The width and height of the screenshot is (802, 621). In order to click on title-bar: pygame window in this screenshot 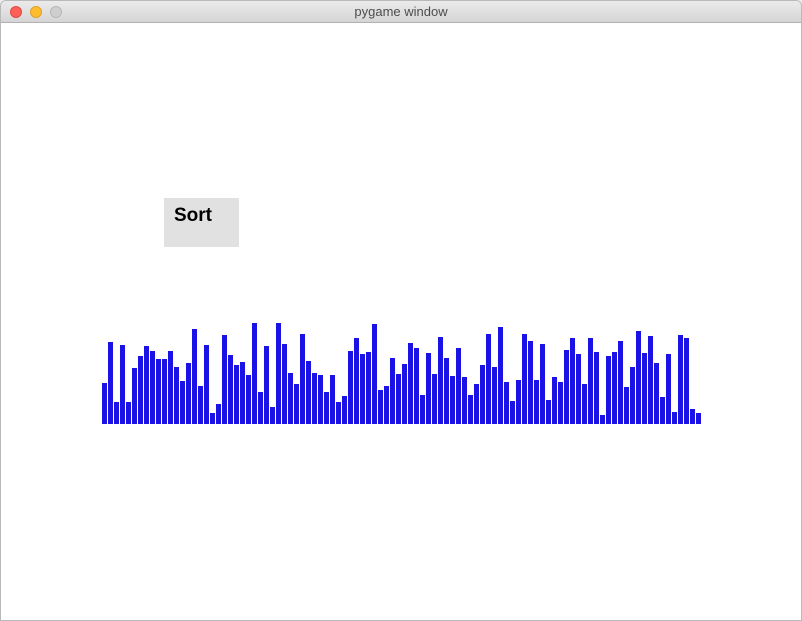, I will do `click(401, 12)`.